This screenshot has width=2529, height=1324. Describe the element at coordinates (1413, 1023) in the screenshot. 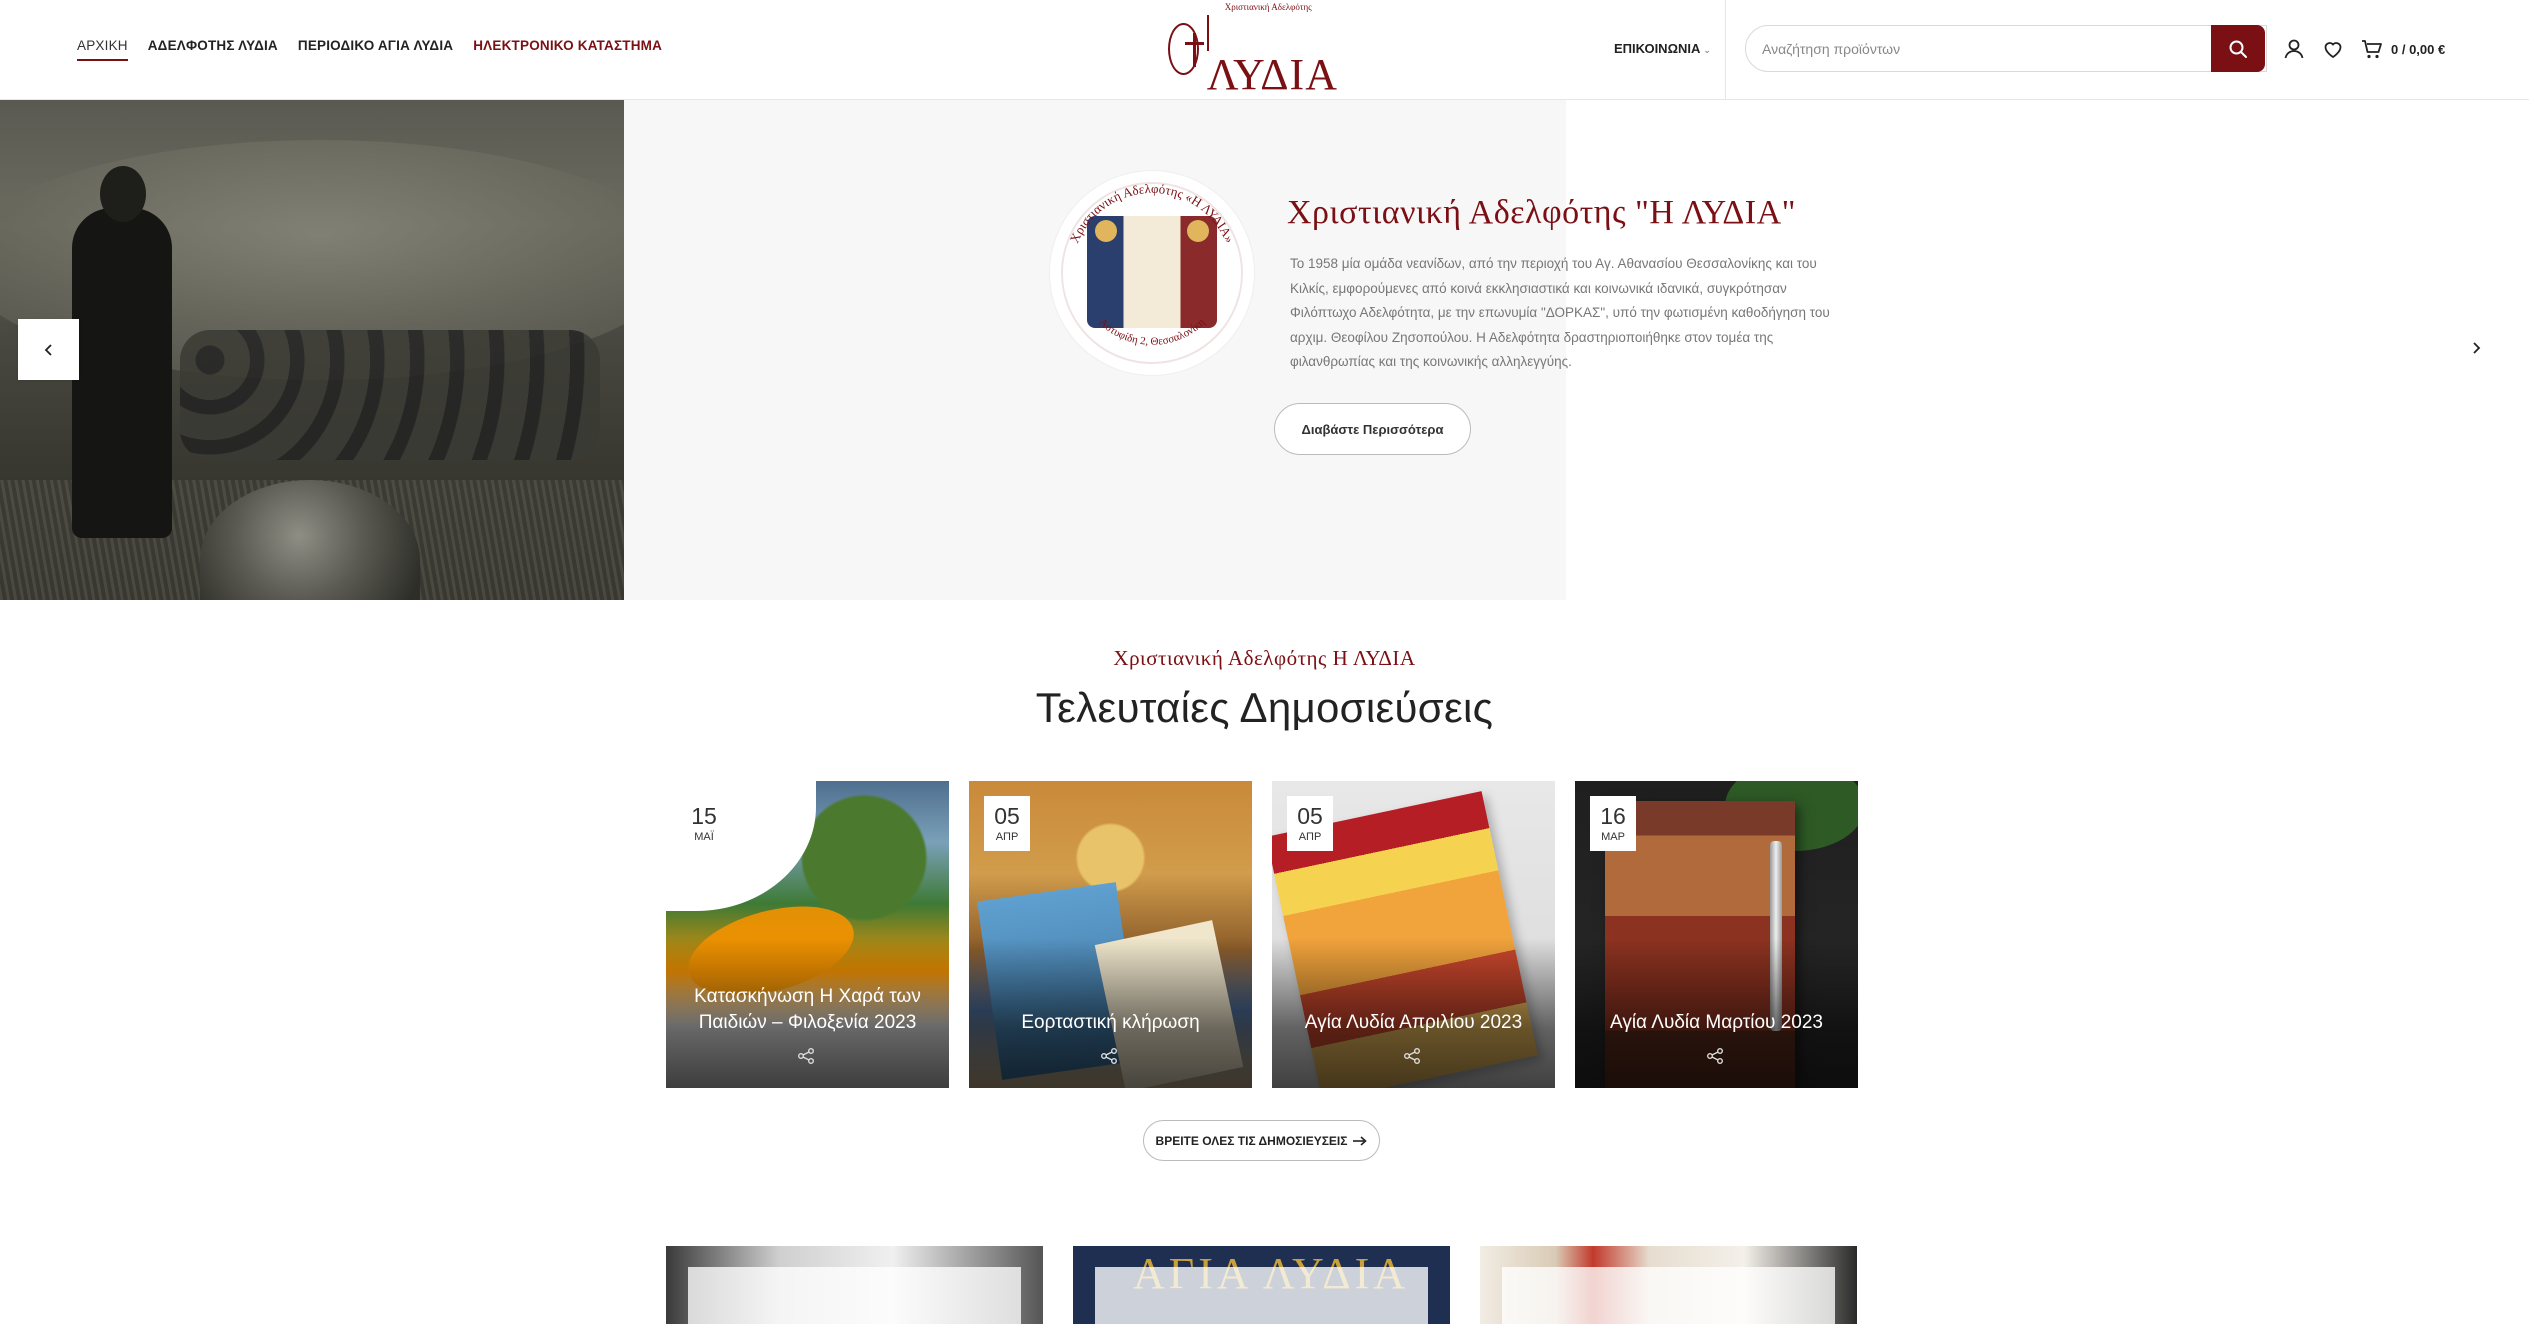

I see `post-title: Αγία Λυδία Απριλίου 2023` at that location.